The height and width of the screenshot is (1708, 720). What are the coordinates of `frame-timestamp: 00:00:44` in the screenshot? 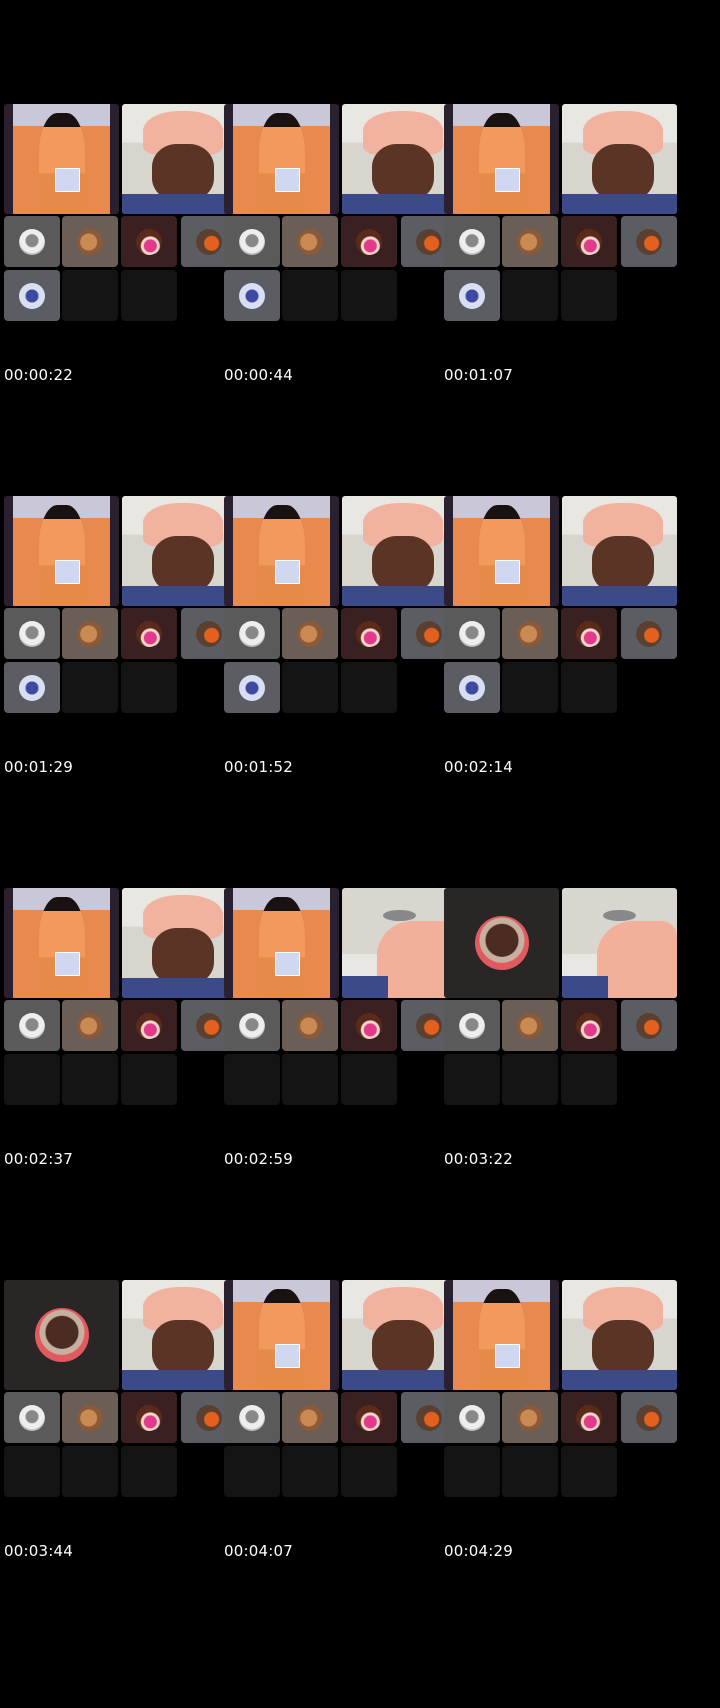 It's located at (258, 375).